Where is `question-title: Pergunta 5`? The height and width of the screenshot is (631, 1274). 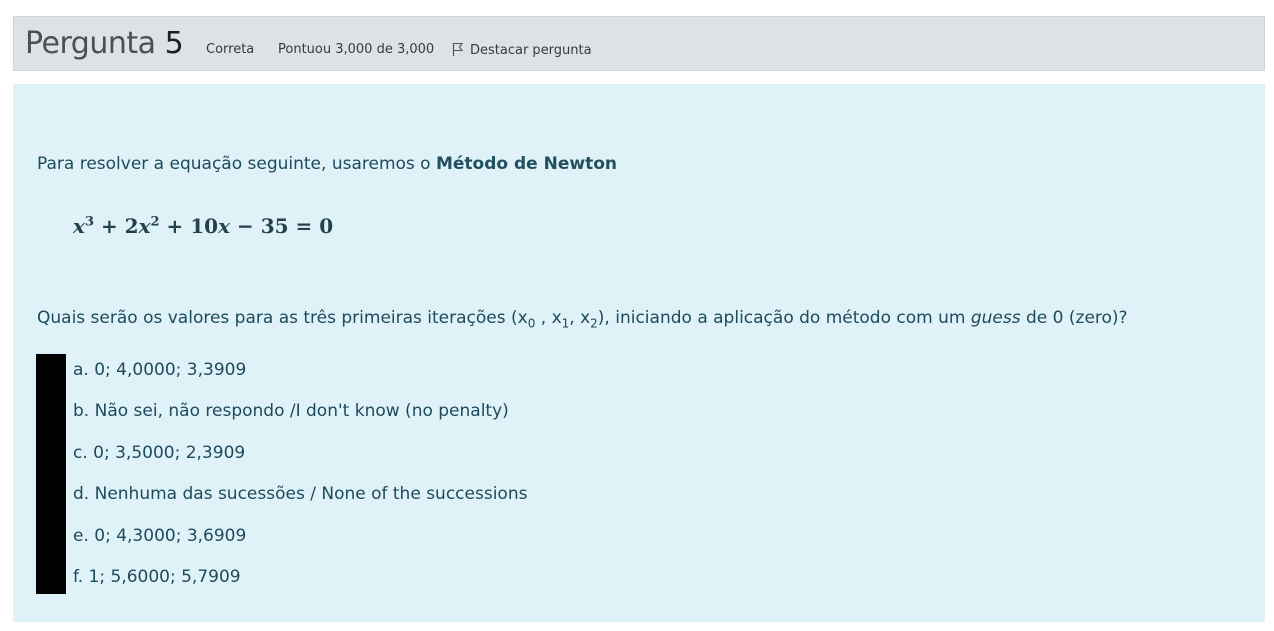
question-title: Pergunta 5 is located at coordinates (104, 43).